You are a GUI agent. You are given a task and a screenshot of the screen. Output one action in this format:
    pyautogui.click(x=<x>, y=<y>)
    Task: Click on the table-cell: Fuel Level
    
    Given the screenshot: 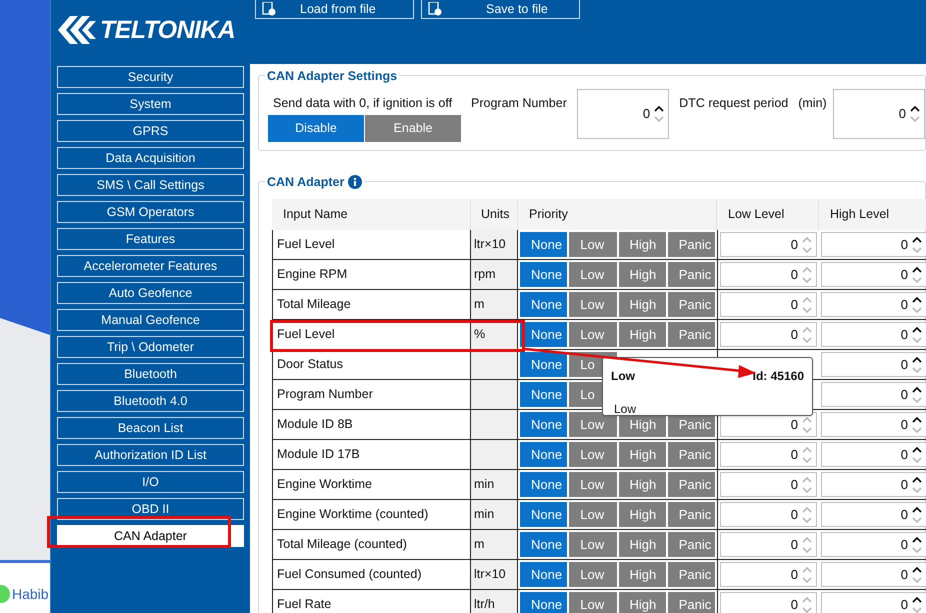 What is the action you would take?
    pyautogui.click(x=371, y=245)
    